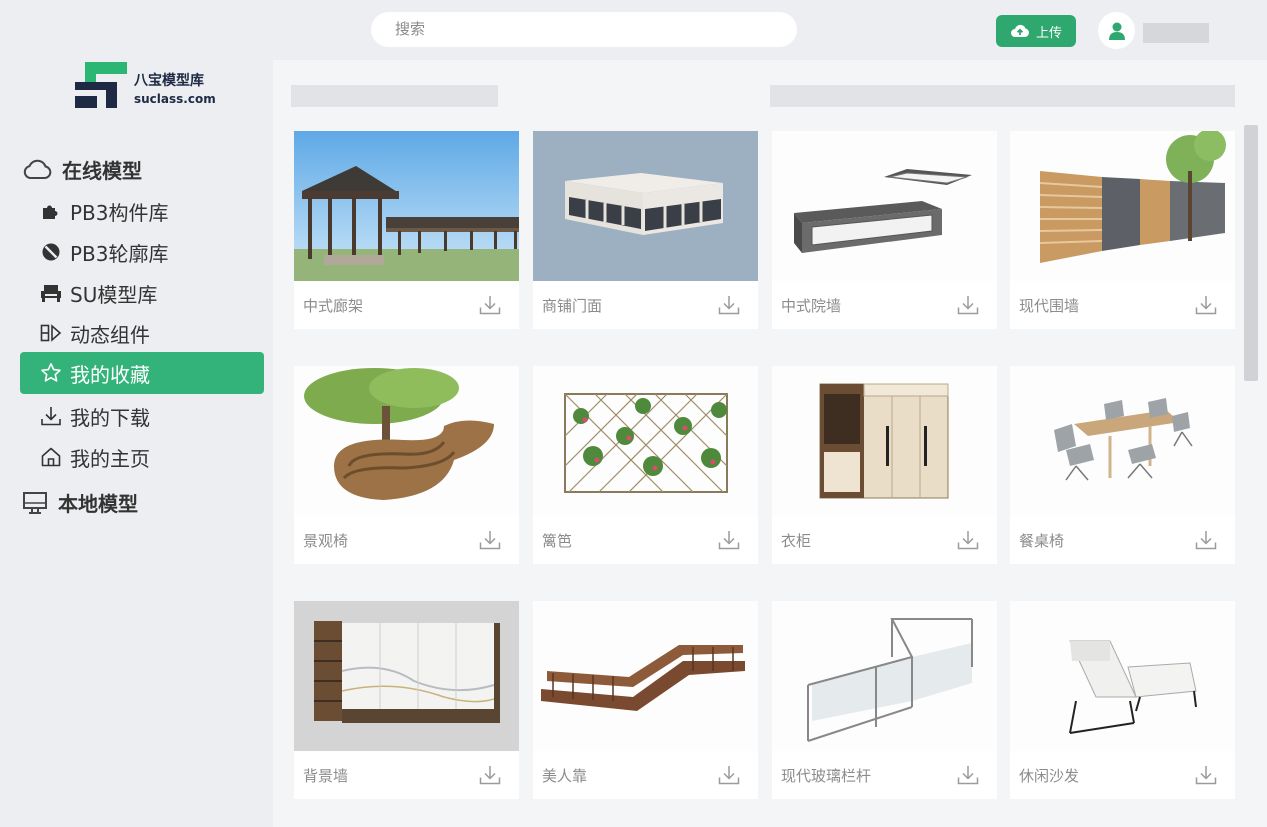 Image resolution: width=1267 pixels, height=827 pixels. What do you see at coordinates (572, 305) in the screenshot?
I see `model-title: 商铺门面` at bounding box center [572, 305].